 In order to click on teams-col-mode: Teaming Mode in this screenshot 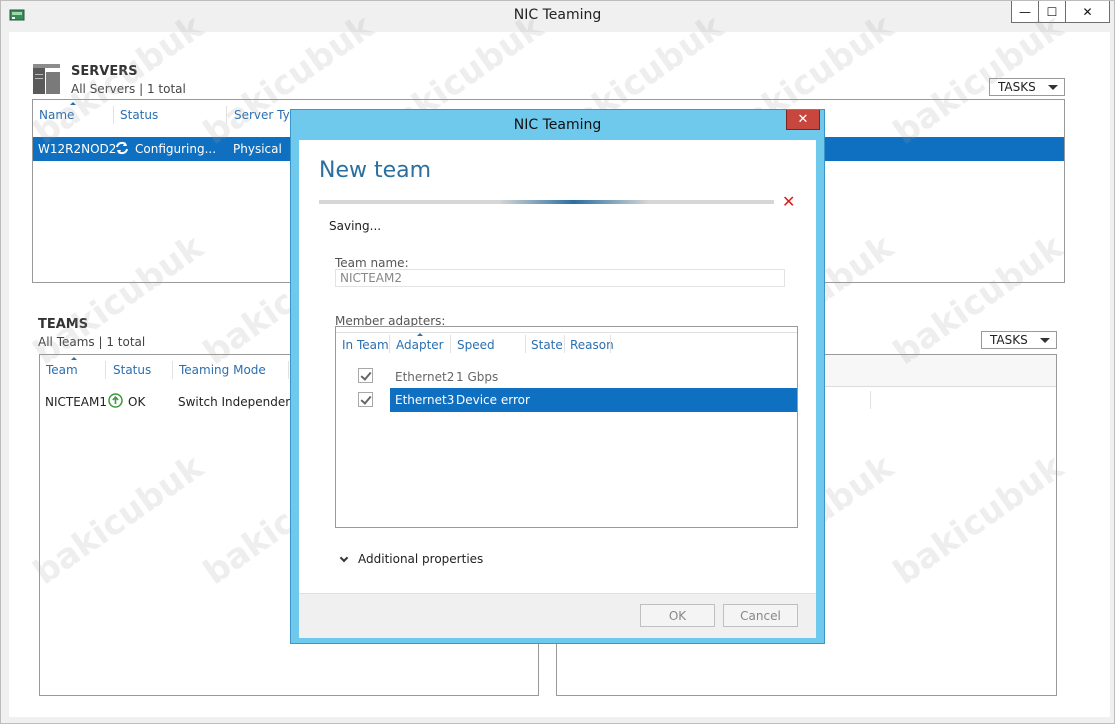, I will do `click(222, 370)`.